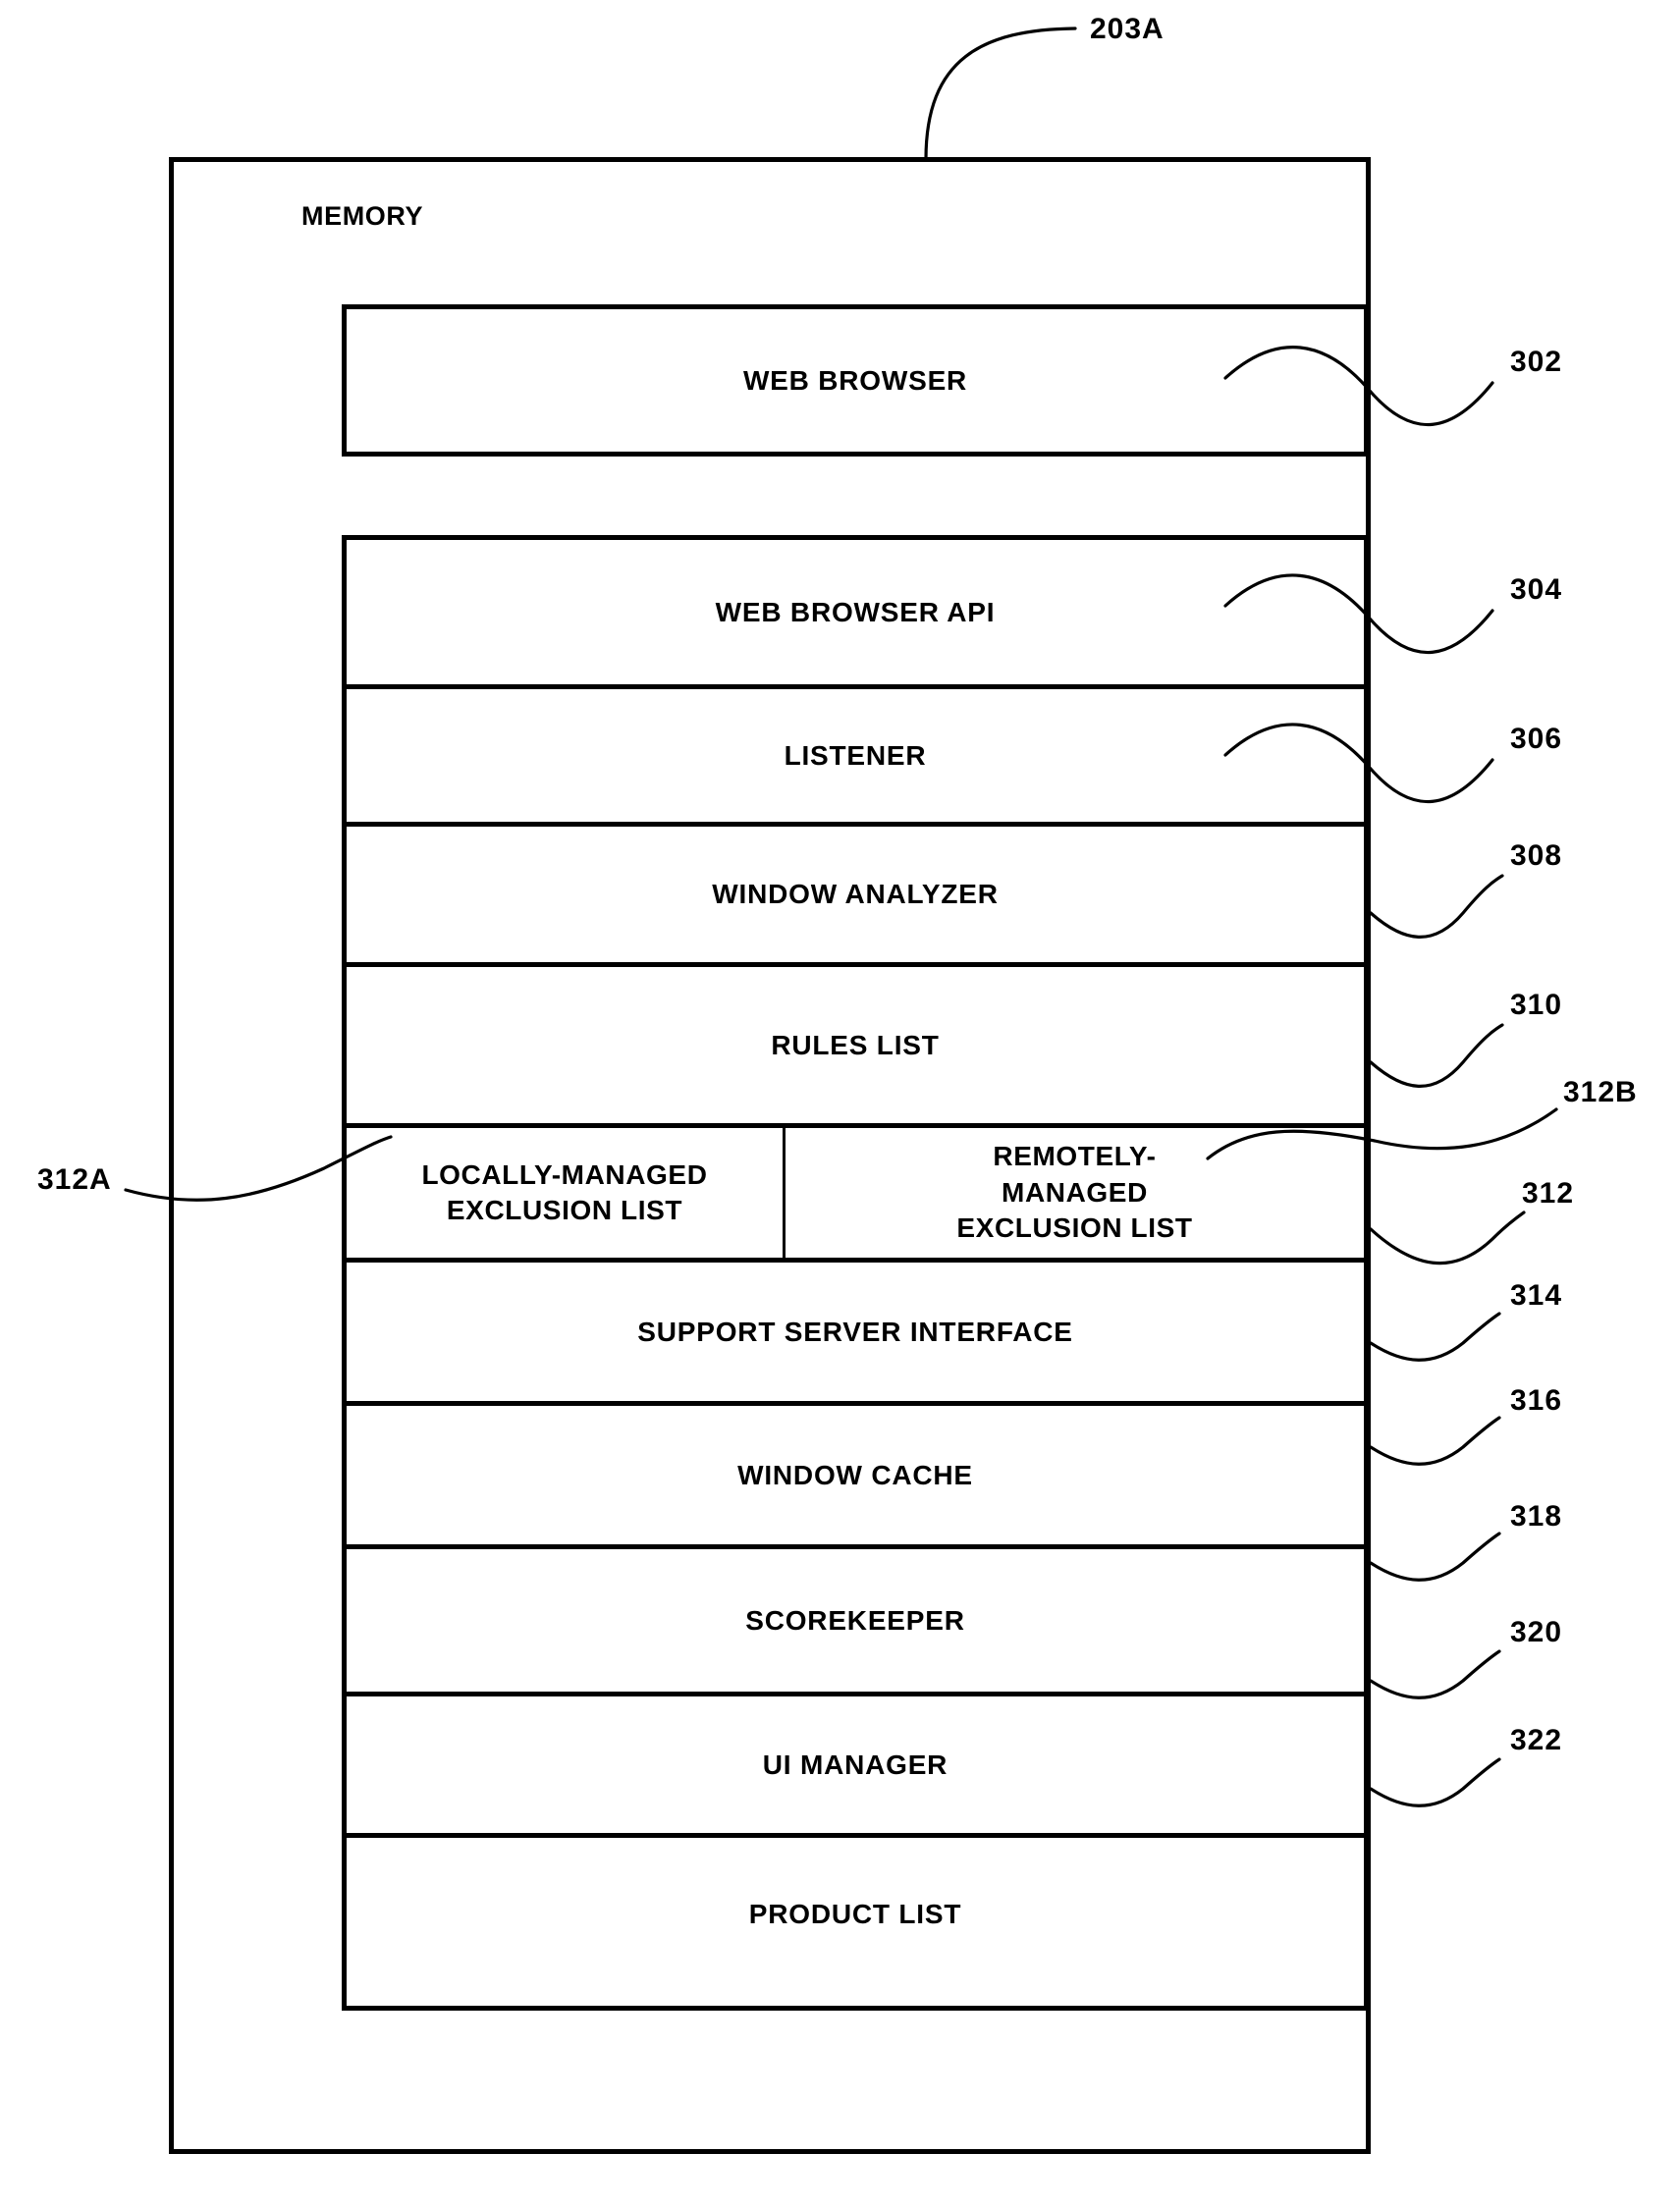 The height and width of the screenshot is (2207, 1680). Describe the element at coordinates (1536, 1632) in the screenshot. I see `reference-numeral-320: 320` at that location.